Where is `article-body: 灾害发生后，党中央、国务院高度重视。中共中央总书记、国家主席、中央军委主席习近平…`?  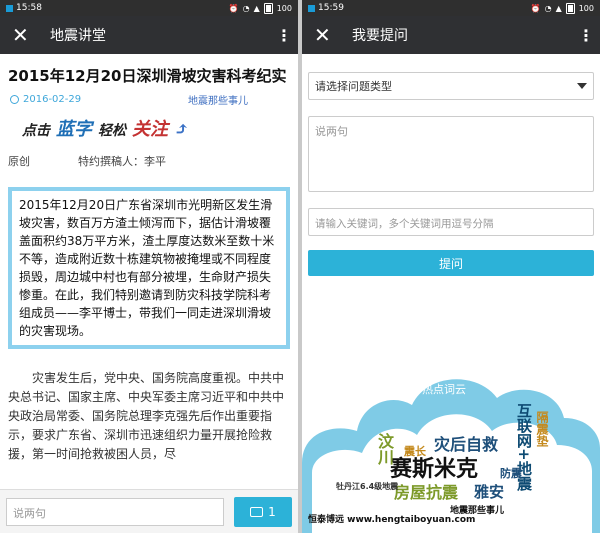 article-body: 灾害发生后，党中央、国务院高度重视。中共中央总书记、国家主席、中央军委主席习近平… is located at coordinates (146, 416).